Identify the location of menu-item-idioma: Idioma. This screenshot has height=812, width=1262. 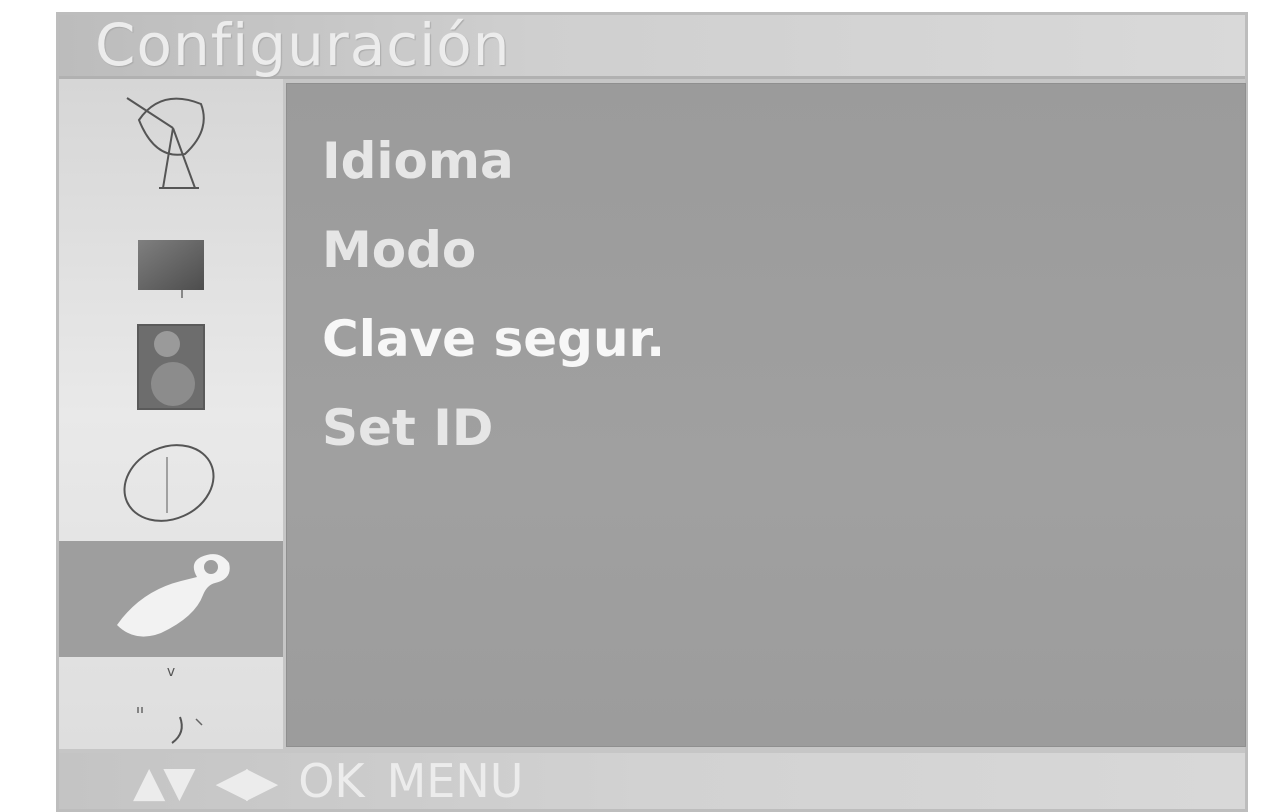
(493, 175).